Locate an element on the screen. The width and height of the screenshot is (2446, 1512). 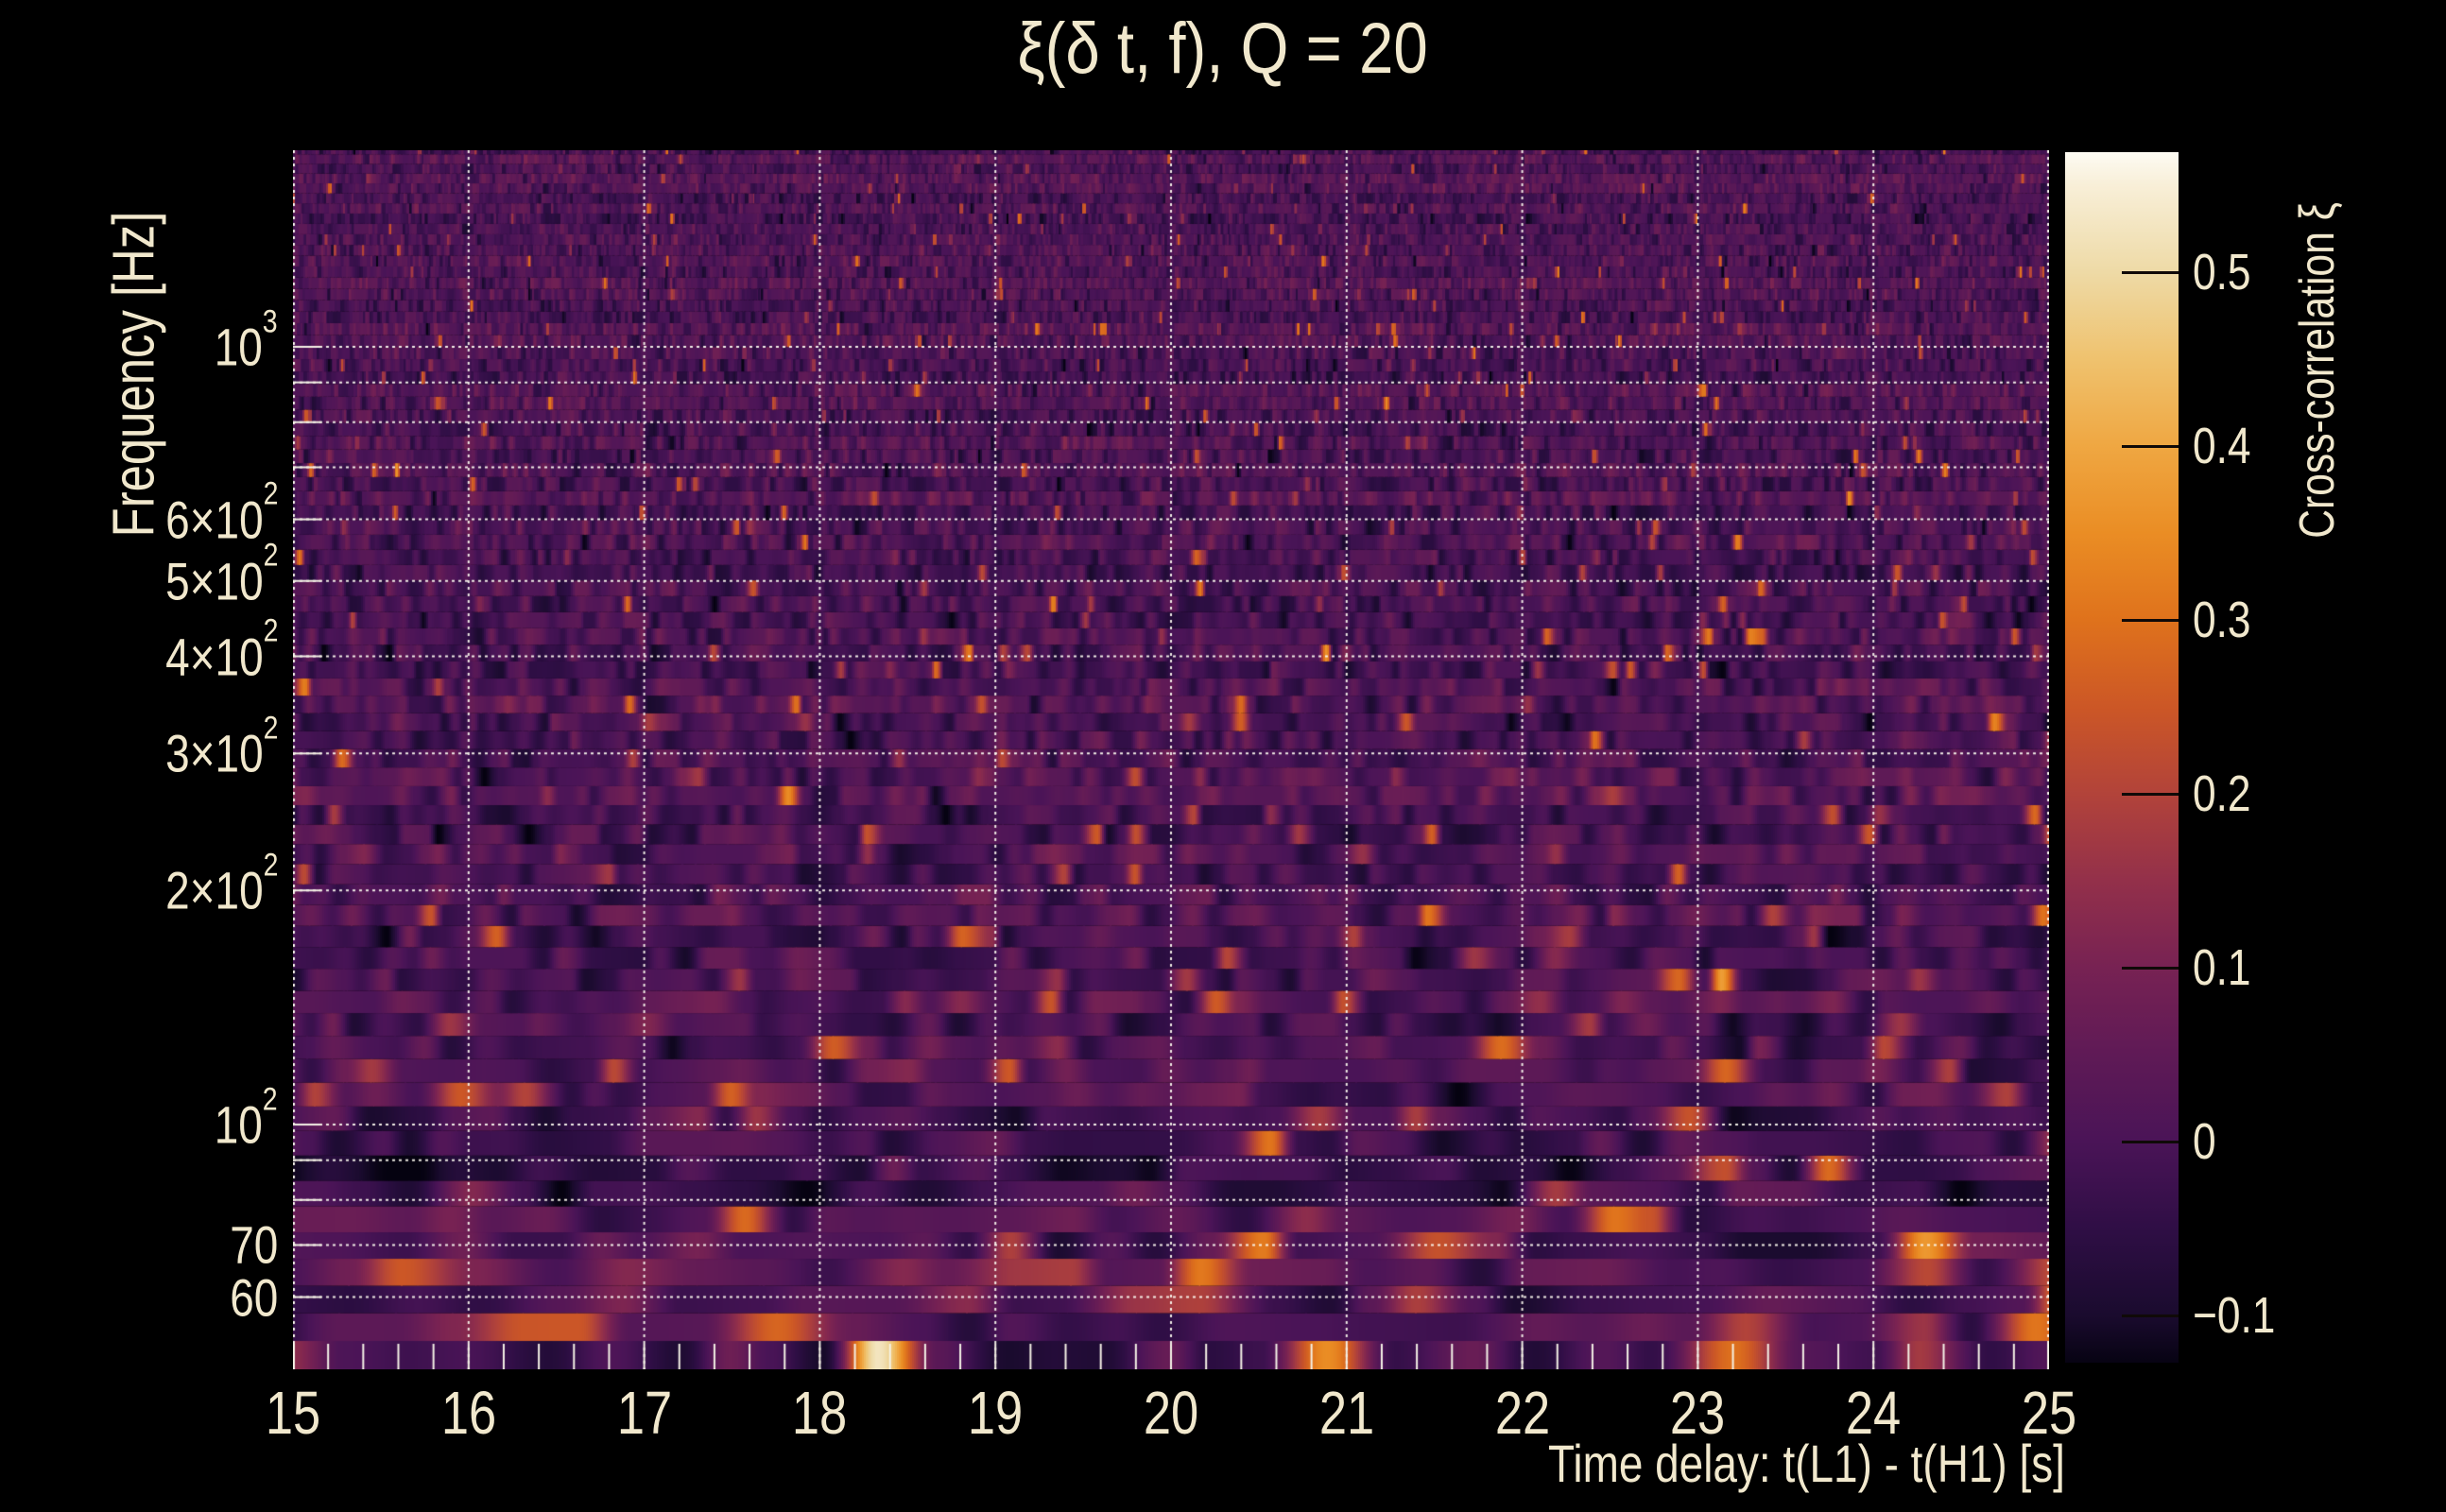
x-tick-label-23: 23 is located at coordinates (1698, 1413).